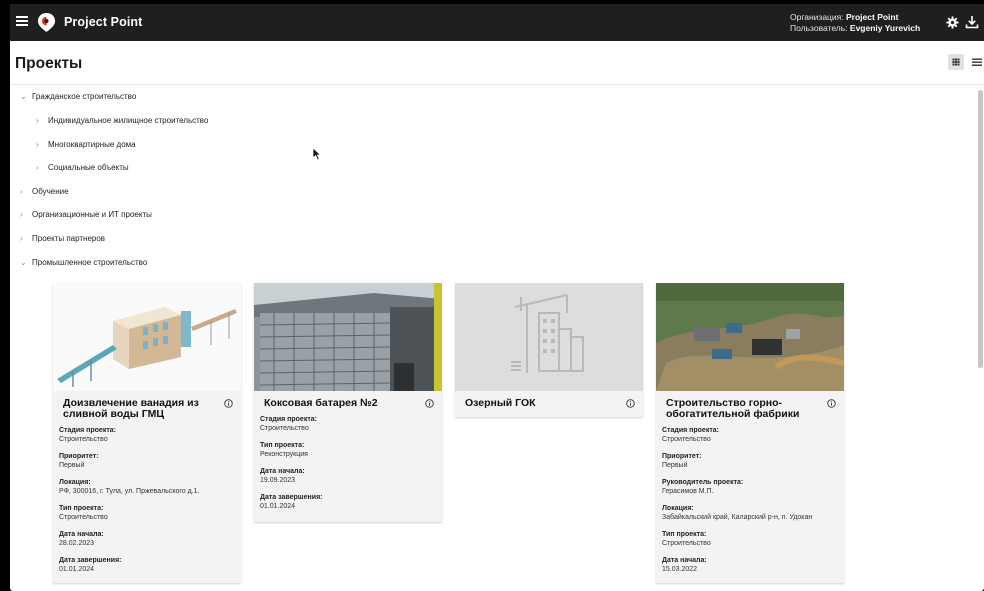  What do you see at coordinates (817, 17) in the screenshot?
I see `org-label: Организация:` at bounding box center [817, 17].